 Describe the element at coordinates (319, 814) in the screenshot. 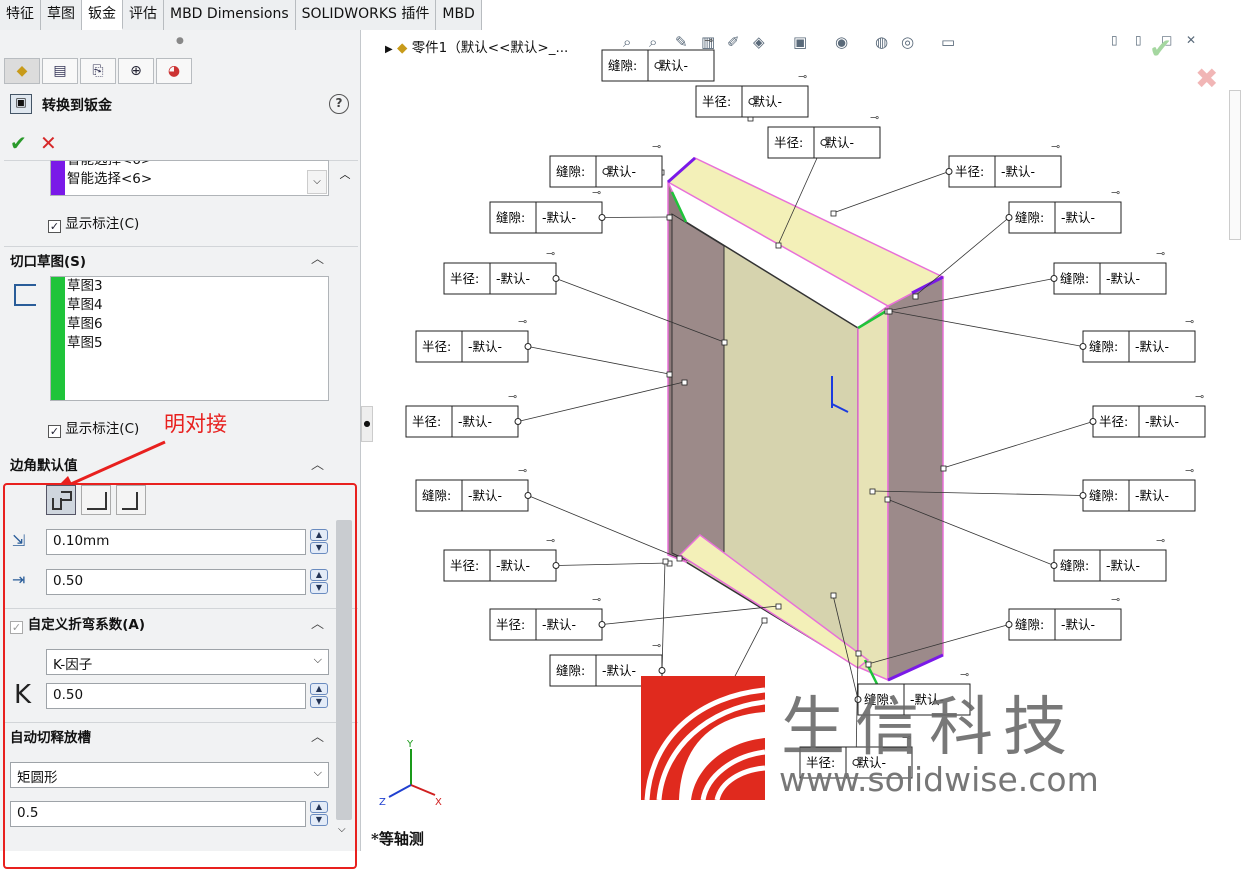

I see `relief-ratio-spinner: ▲ ▼` at that location.